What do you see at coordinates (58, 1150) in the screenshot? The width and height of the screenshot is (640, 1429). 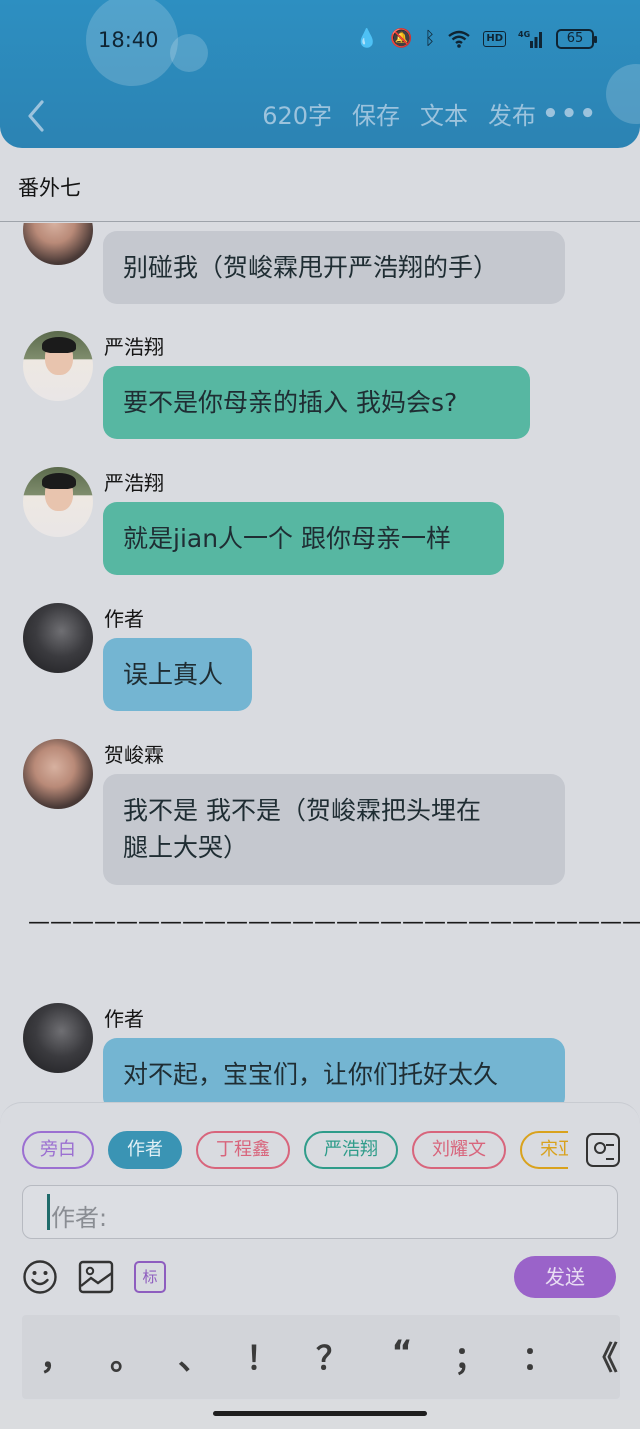 I see `role-chip-narrator: 旁白` at bounding box center [58, 1150].